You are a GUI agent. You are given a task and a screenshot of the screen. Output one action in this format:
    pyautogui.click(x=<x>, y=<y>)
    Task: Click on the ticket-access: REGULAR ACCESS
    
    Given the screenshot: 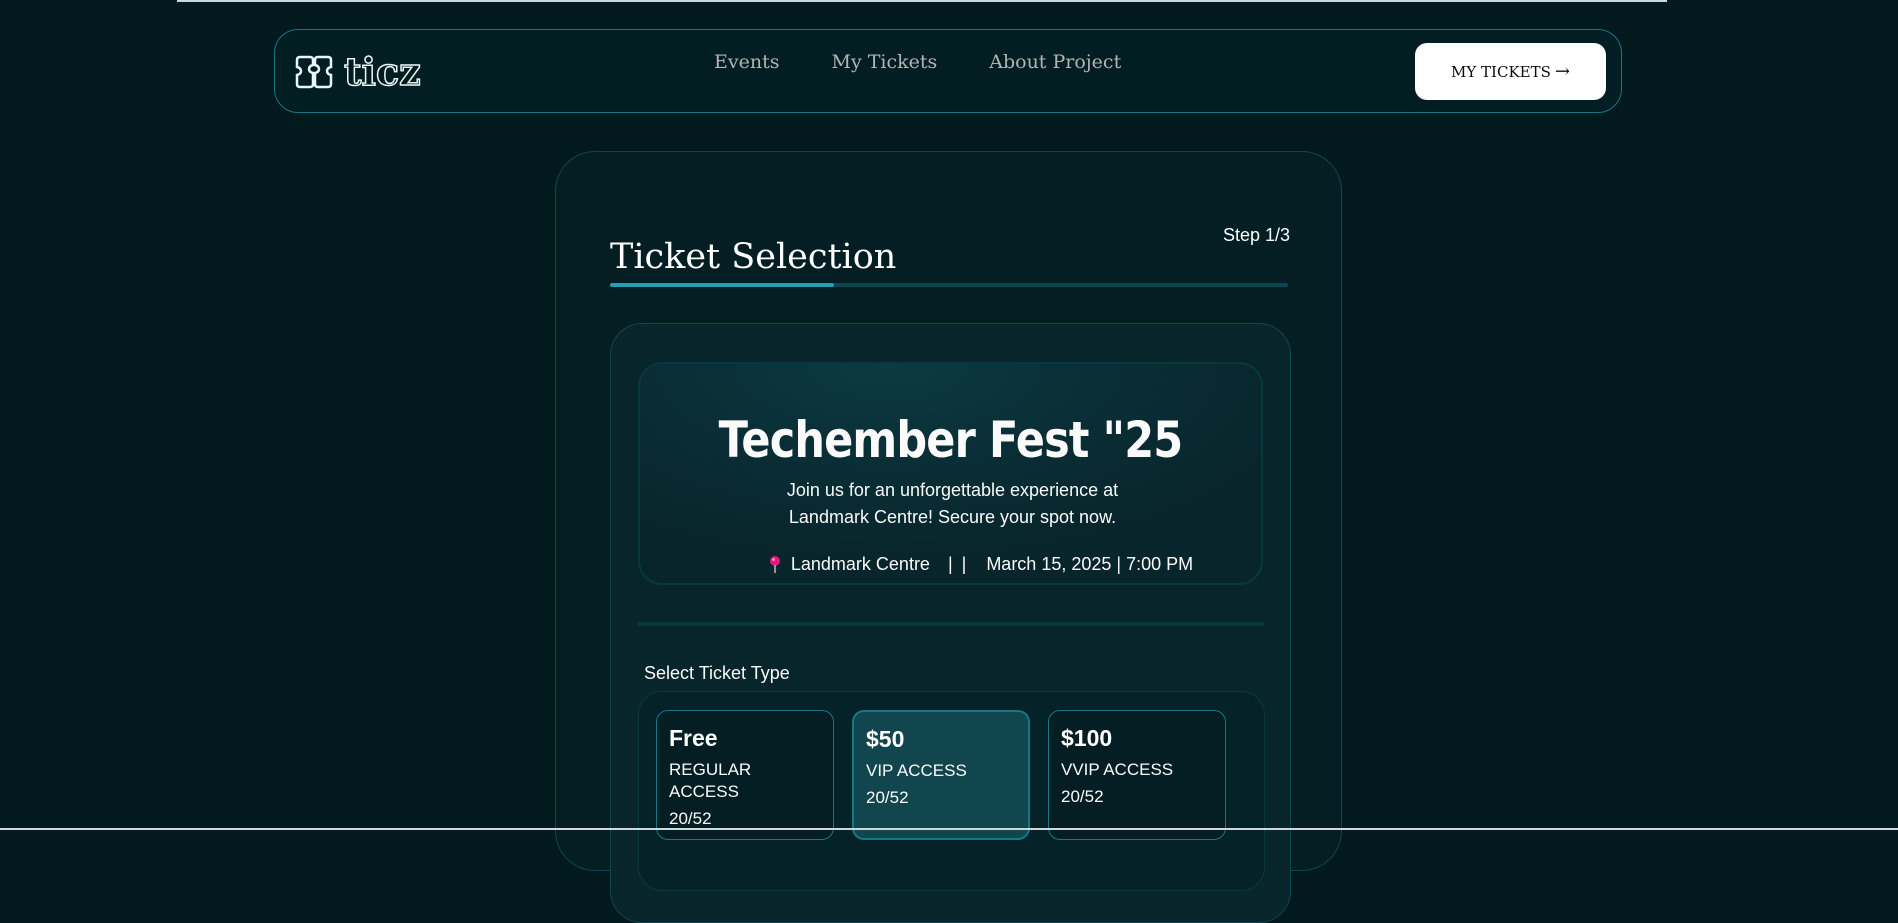 What is the action you would take?
    pyautogui.click(x=710, y=780)
    